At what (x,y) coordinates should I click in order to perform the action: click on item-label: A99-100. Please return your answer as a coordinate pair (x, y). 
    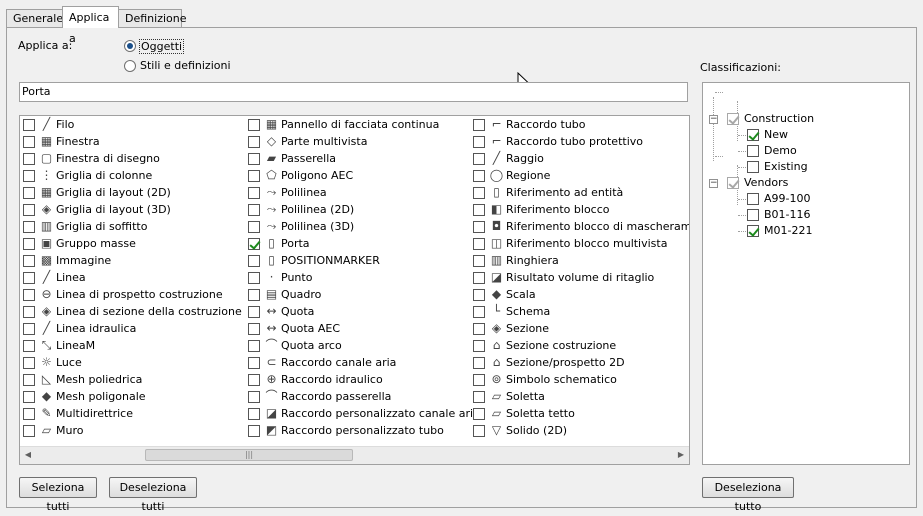
    Looking at the image, I should click on (787, 198).